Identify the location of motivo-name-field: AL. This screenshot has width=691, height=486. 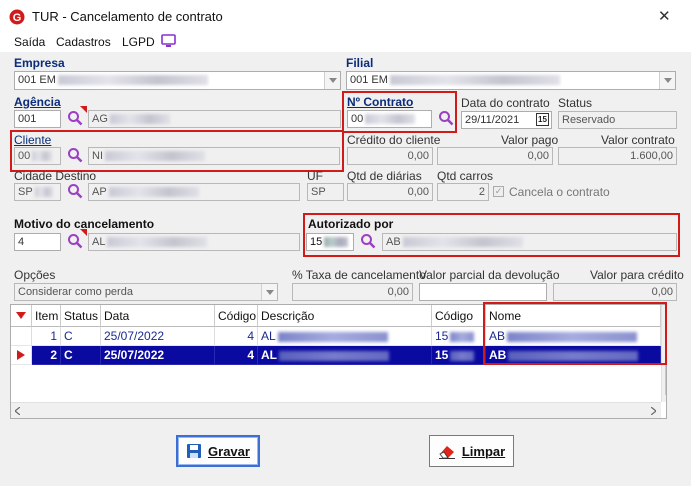
(194, 242).